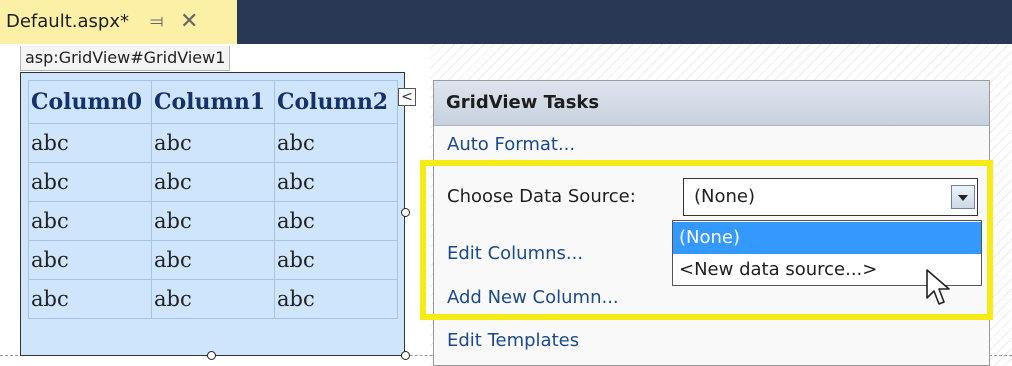 This screenshot has width=1012, height=366. Describe the element at coordinates (90, 102) in the screenshot. I see `column-header: Column0` at that location.